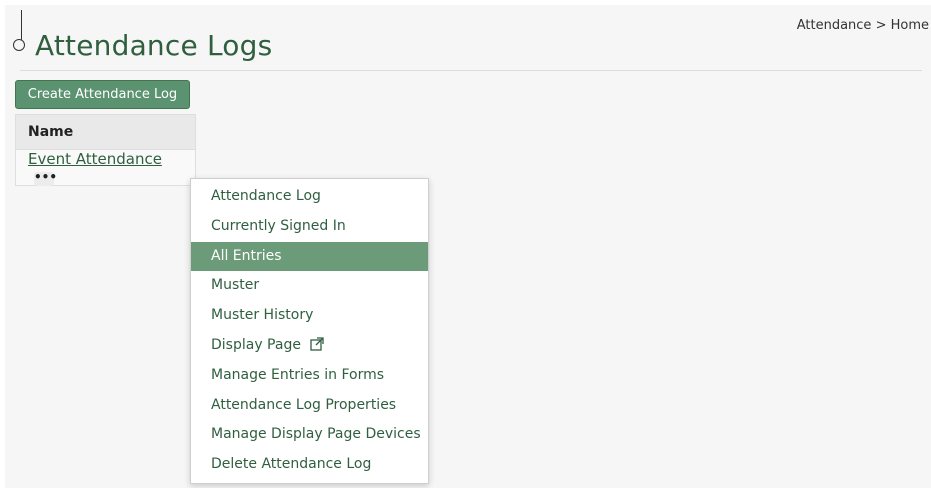 The width and height of the screenshot is (931, 488). I want to click on table-row: Event Attendance •••, so click(105, 167).